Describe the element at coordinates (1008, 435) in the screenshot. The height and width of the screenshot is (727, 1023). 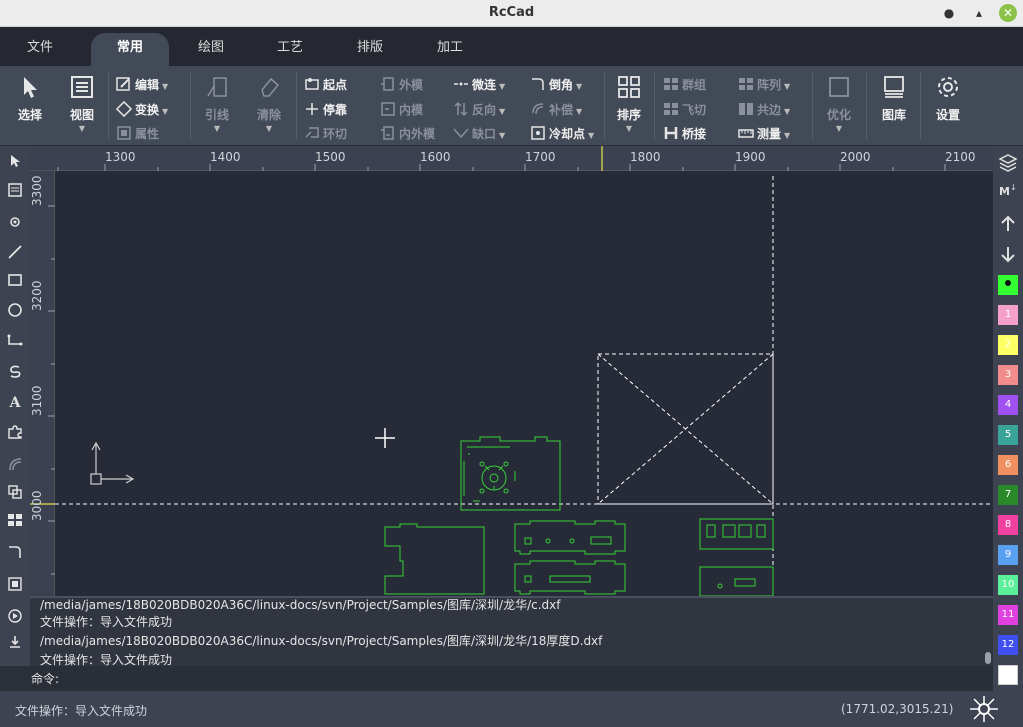
I see `layer-swatch: 5` at that location.